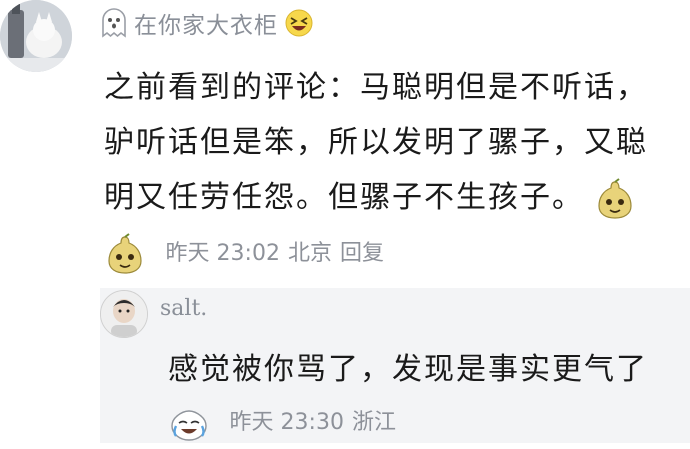  What do you see at coordinates (114, 23) in the screenshot?
I see `ghost-icon` at bounding box center [114, 23].